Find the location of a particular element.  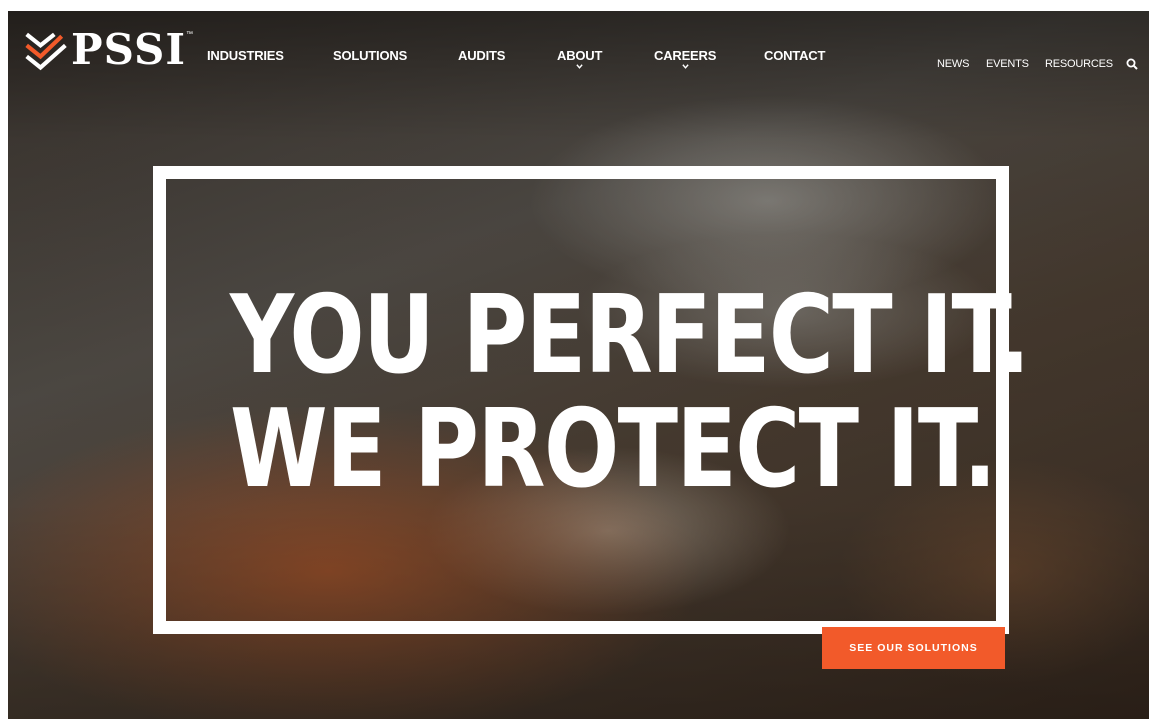

nav-label: CAREERS is located at coordinates (685, 55).